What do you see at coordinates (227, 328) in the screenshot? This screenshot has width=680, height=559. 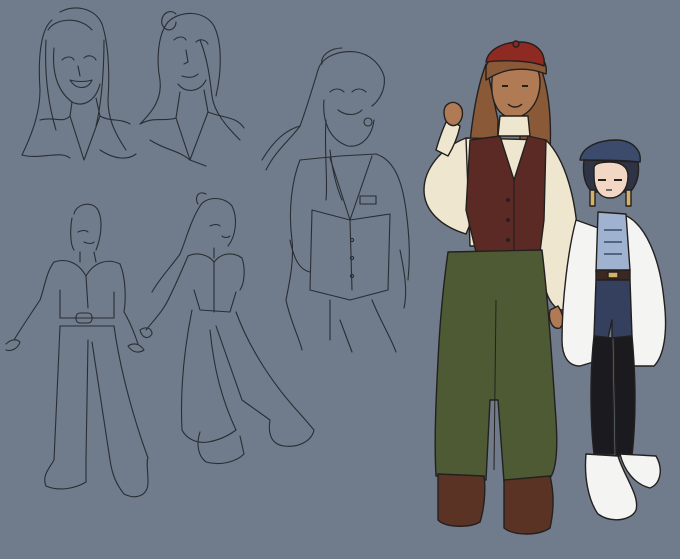 I see `sketch-fullbody-right` at bounding box center [227, 328].